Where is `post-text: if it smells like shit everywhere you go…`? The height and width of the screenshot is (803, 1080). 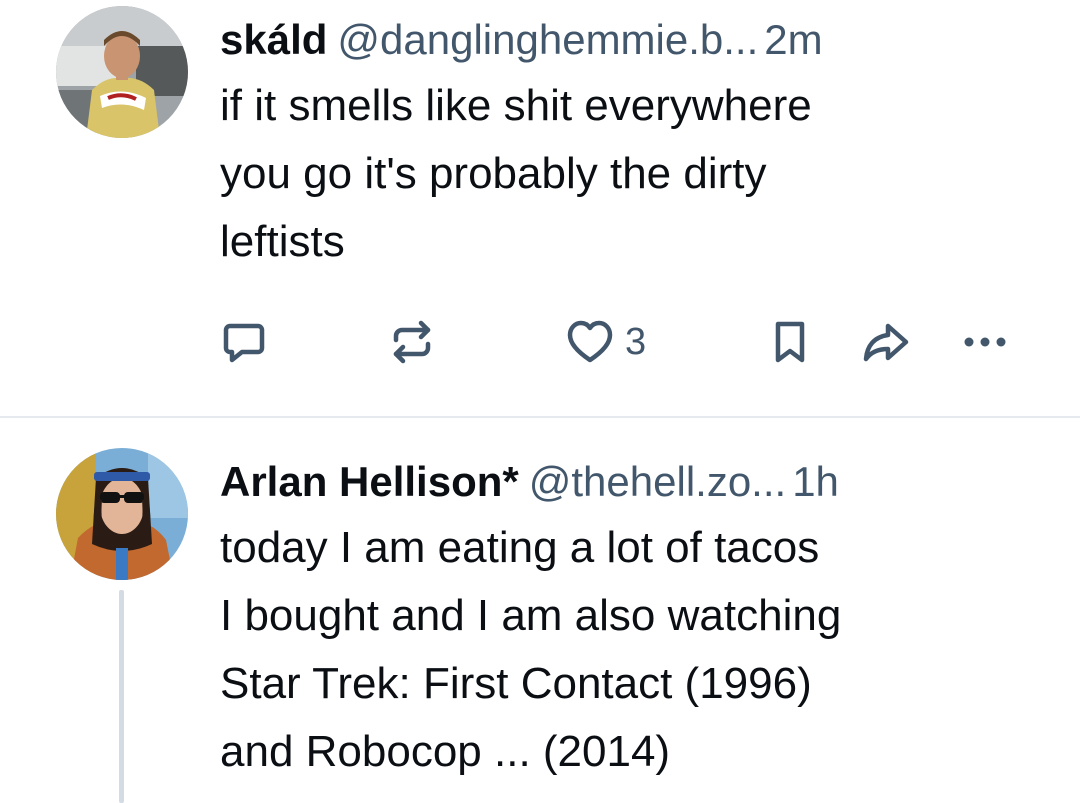 post-text: if it smells like shit everywhere you go… is located at coordinates (516, 173).